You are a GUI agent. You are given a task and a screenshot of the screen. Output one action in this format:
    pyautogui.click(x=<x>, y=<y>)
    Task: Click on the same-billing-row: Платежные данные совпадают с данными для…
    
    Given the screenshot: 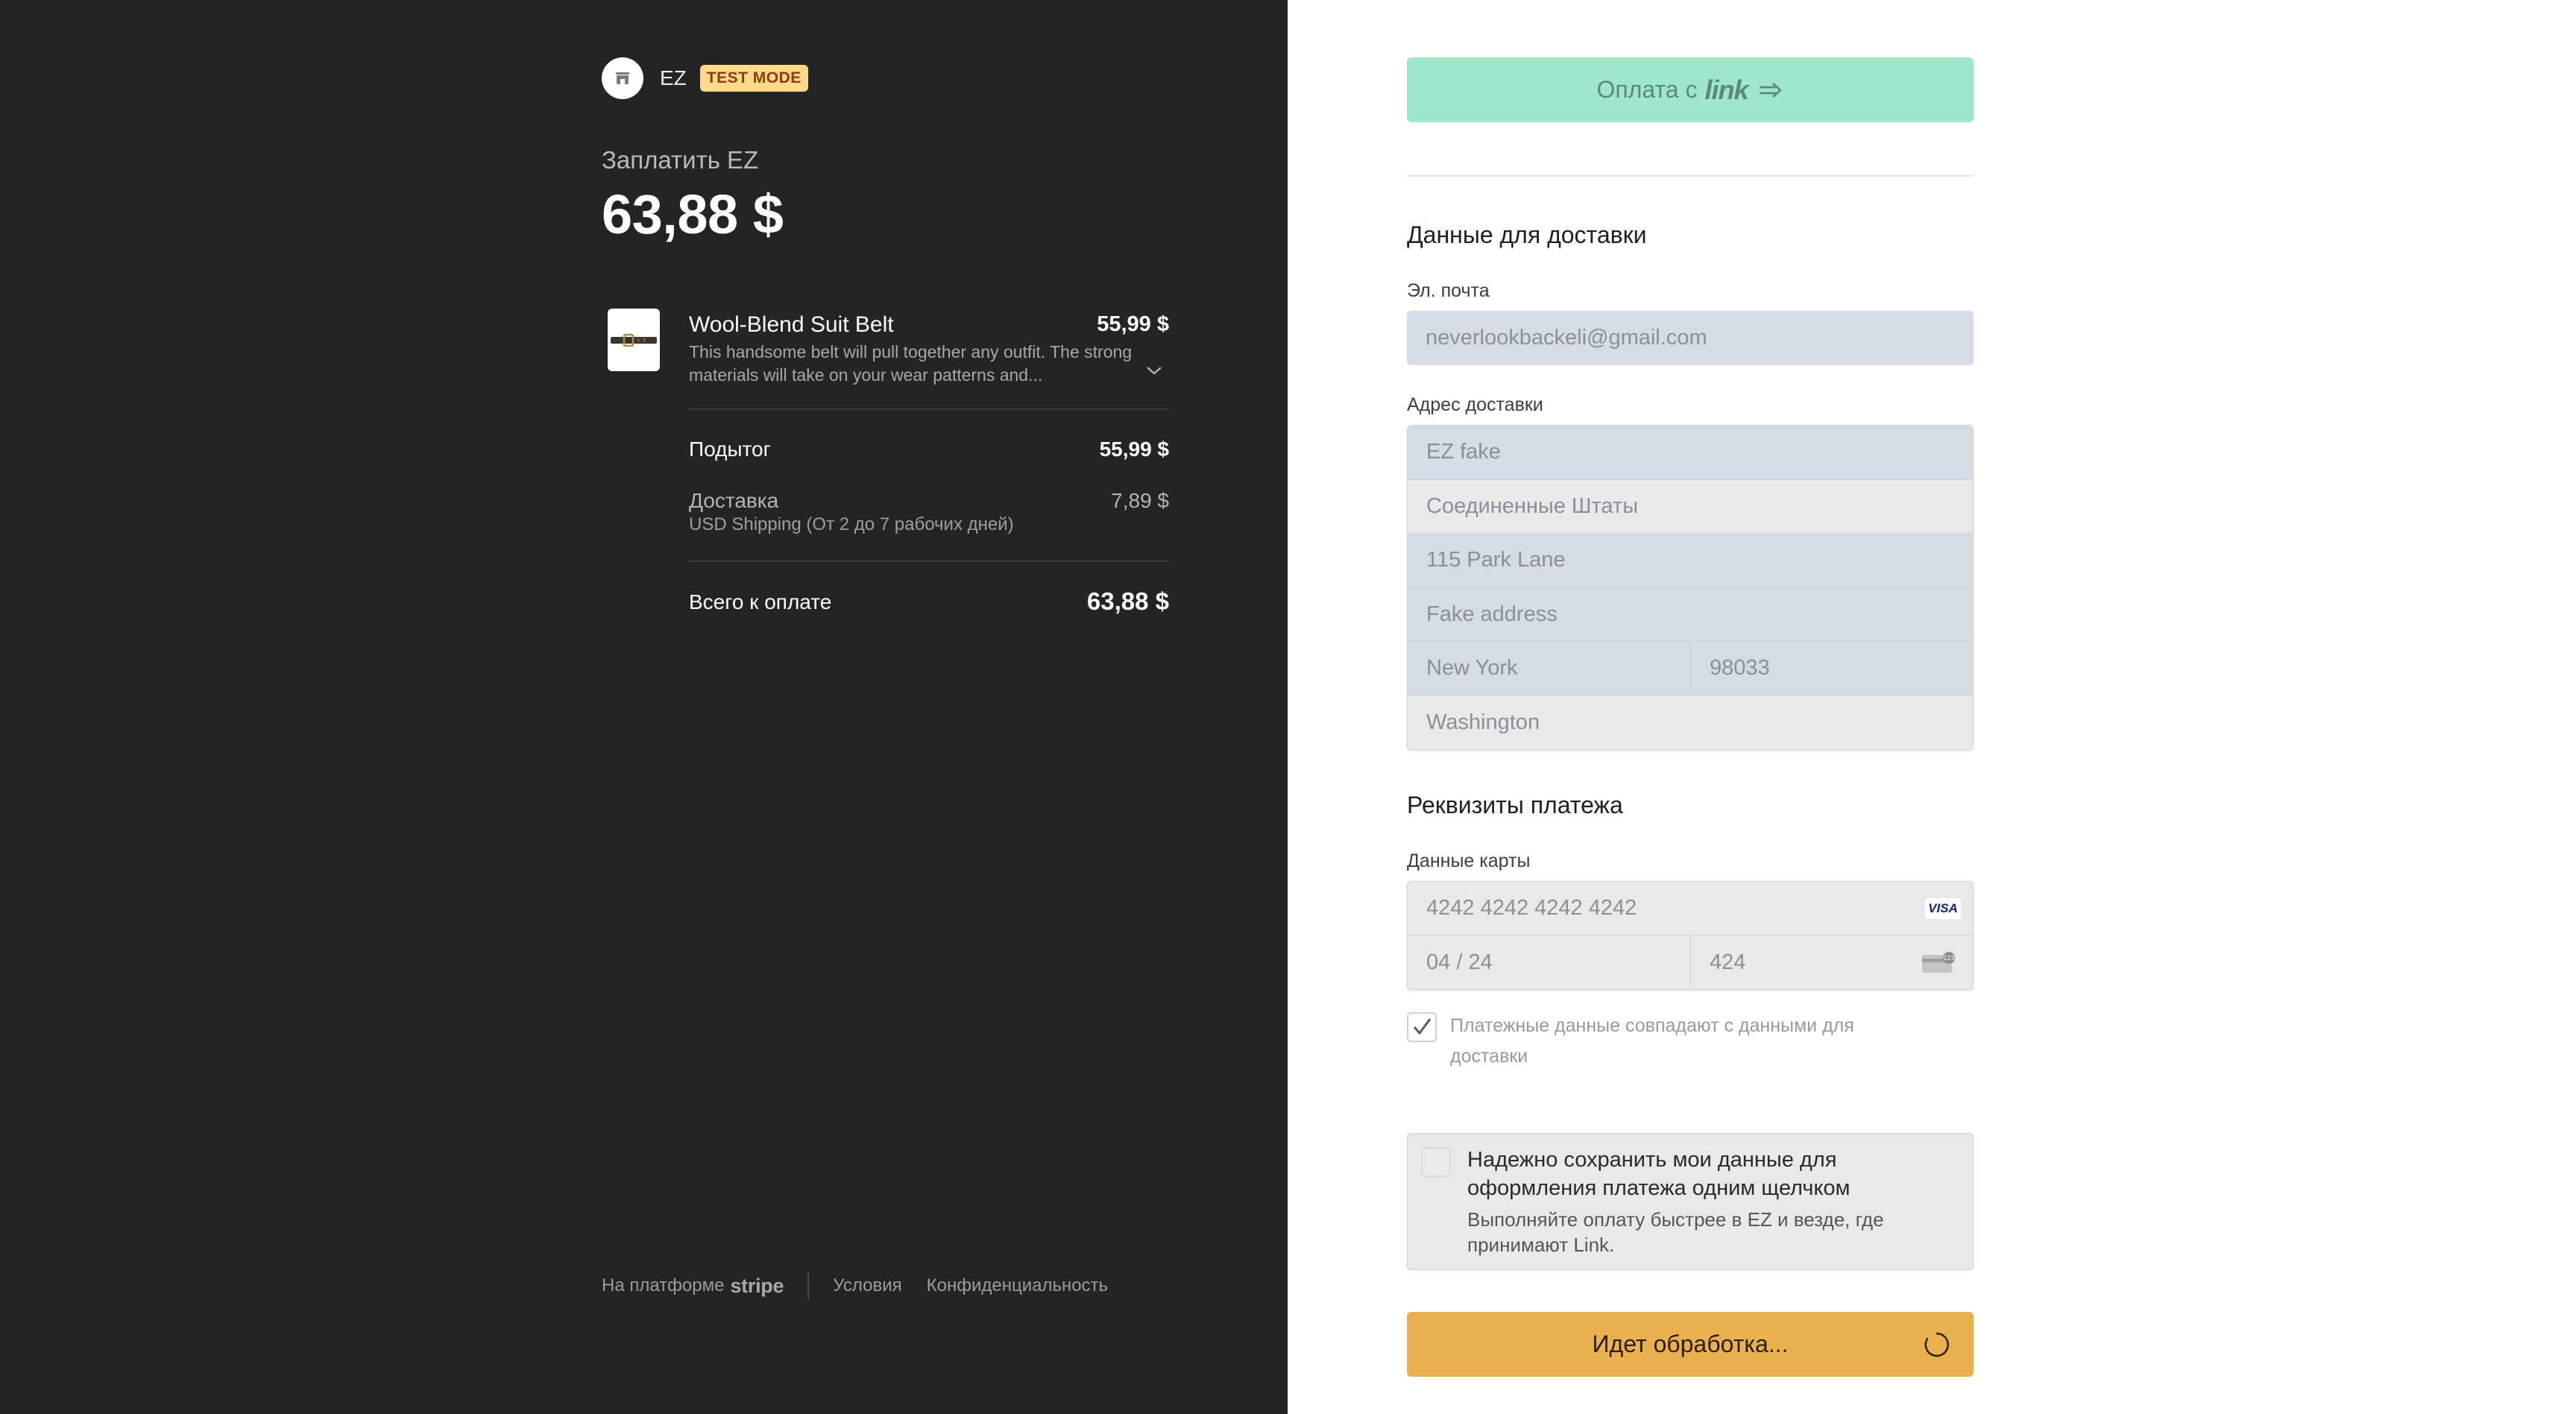 What is the action you would take?
    pyautogui.click(x=1671, y=1042)
    